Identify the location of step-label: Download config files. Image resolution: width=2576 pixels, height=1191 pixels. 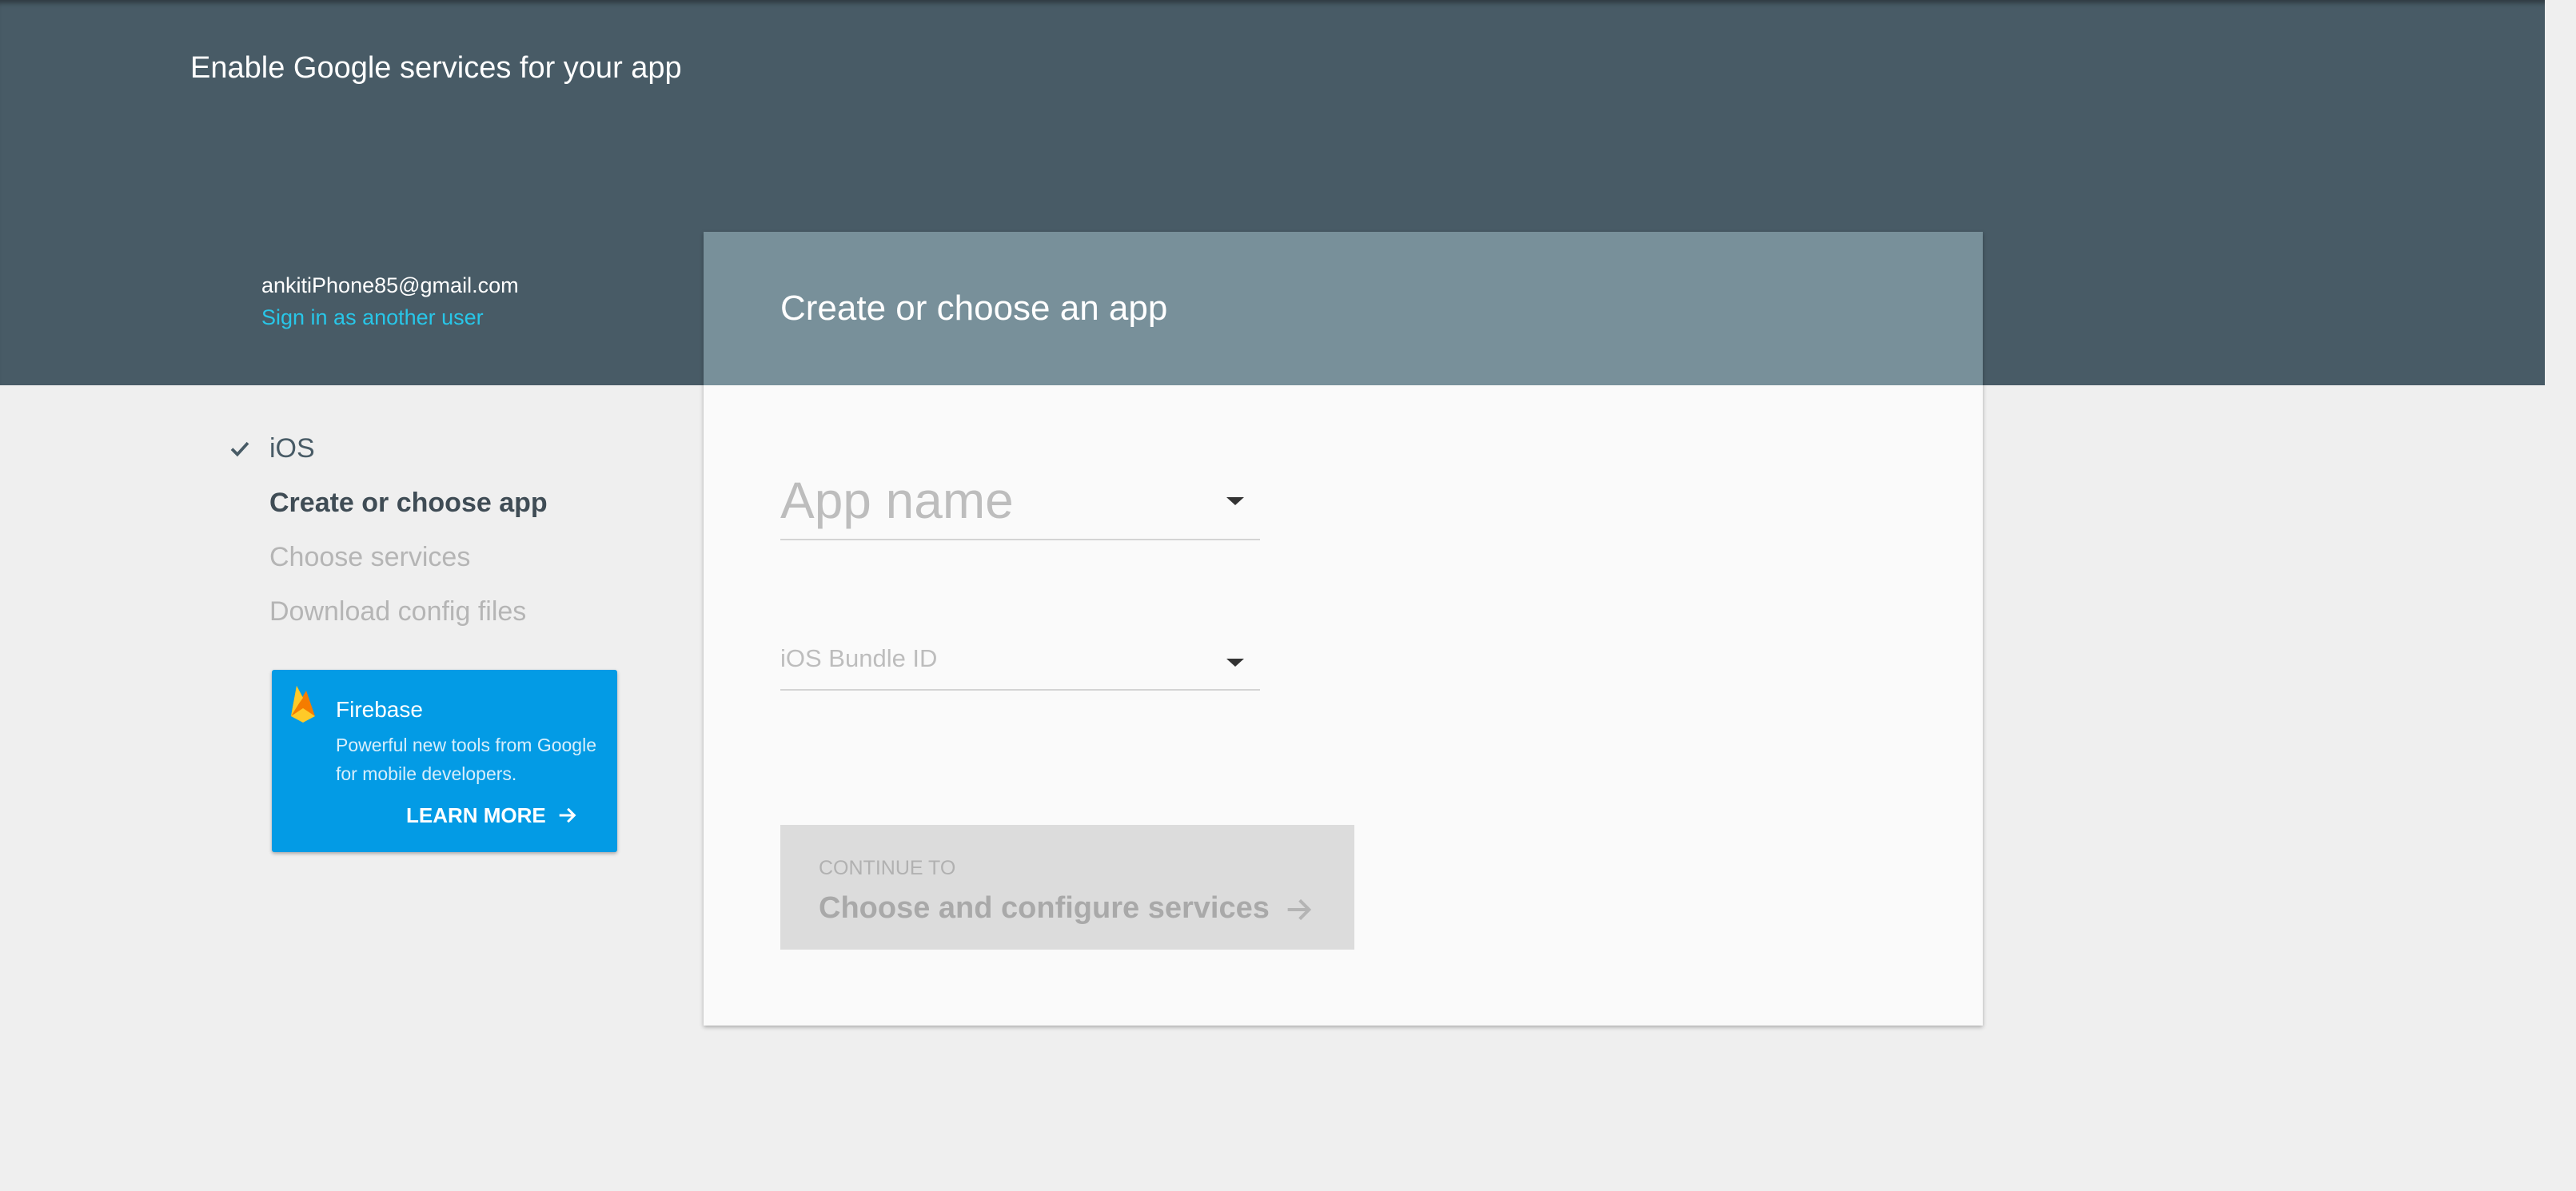
(398, 611).